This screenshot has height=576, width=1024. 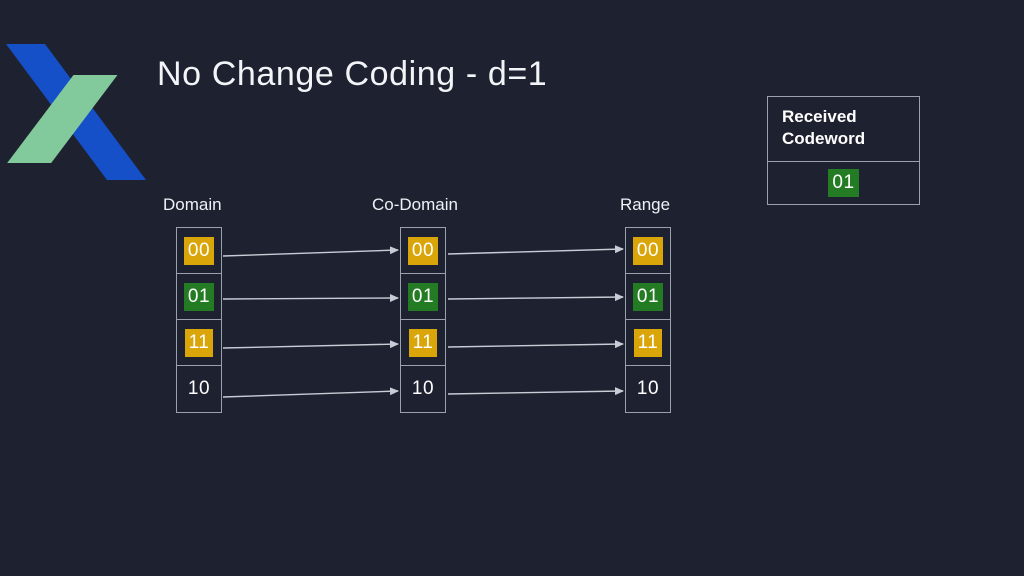 I want to click on range-value-2: 11, so click(x=648, y=342).